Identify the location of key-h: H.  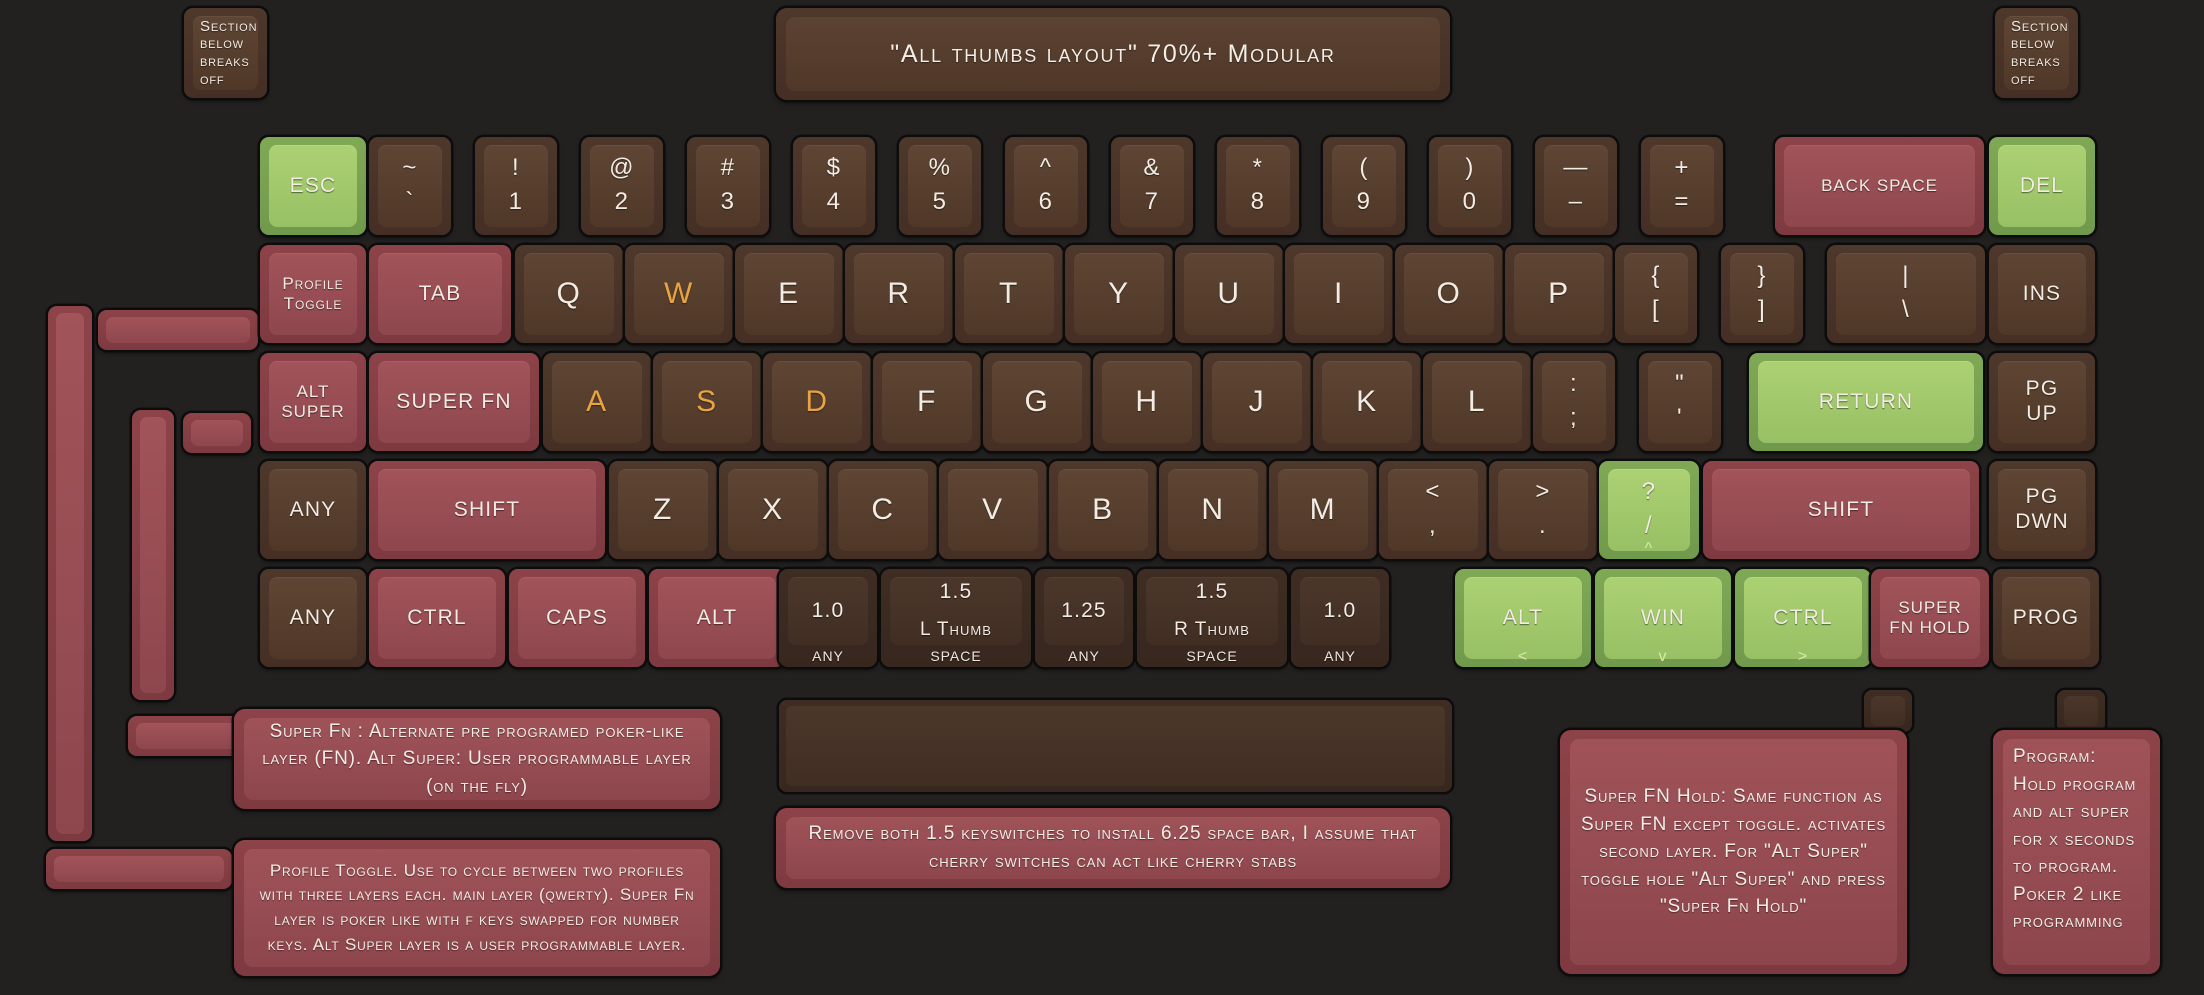
(1147, 402).